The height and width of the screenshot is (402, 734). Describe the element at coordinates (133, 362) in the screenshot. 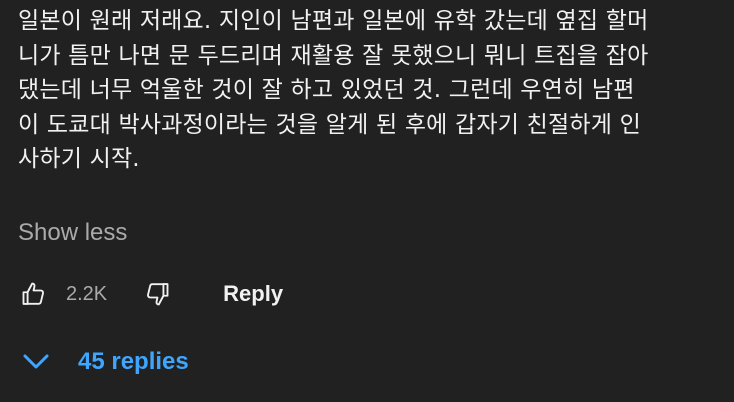

I see `replies-count-label: 45 replies` at that location.